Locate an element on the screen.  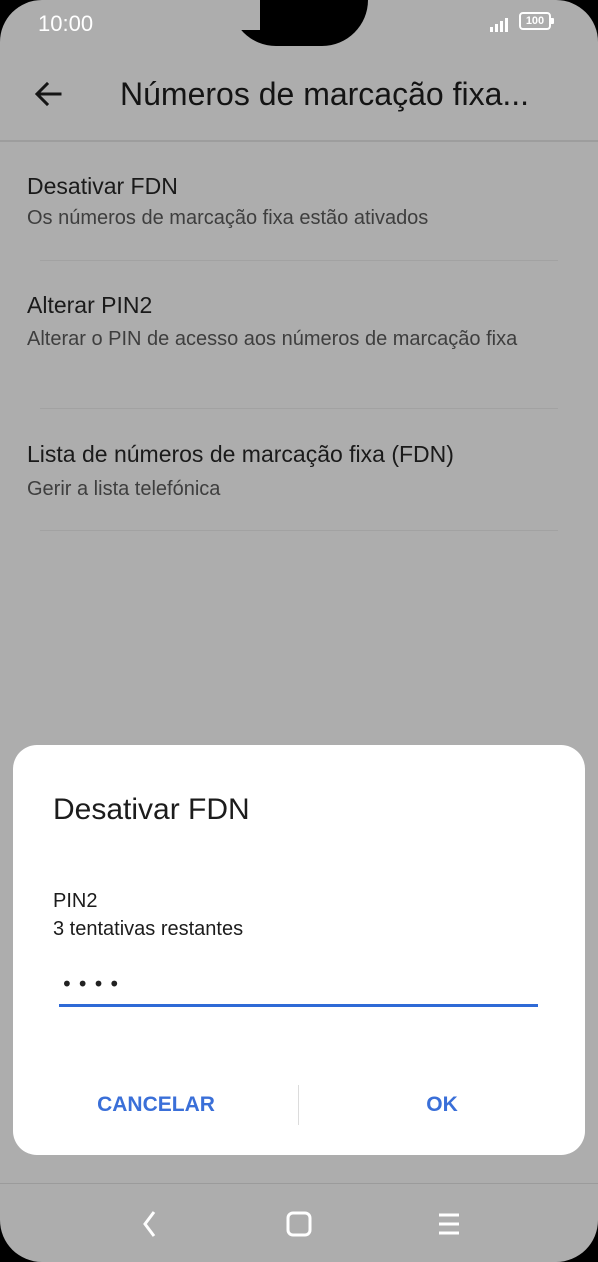
nav-back-icon is located at coordinates (150, 1224).